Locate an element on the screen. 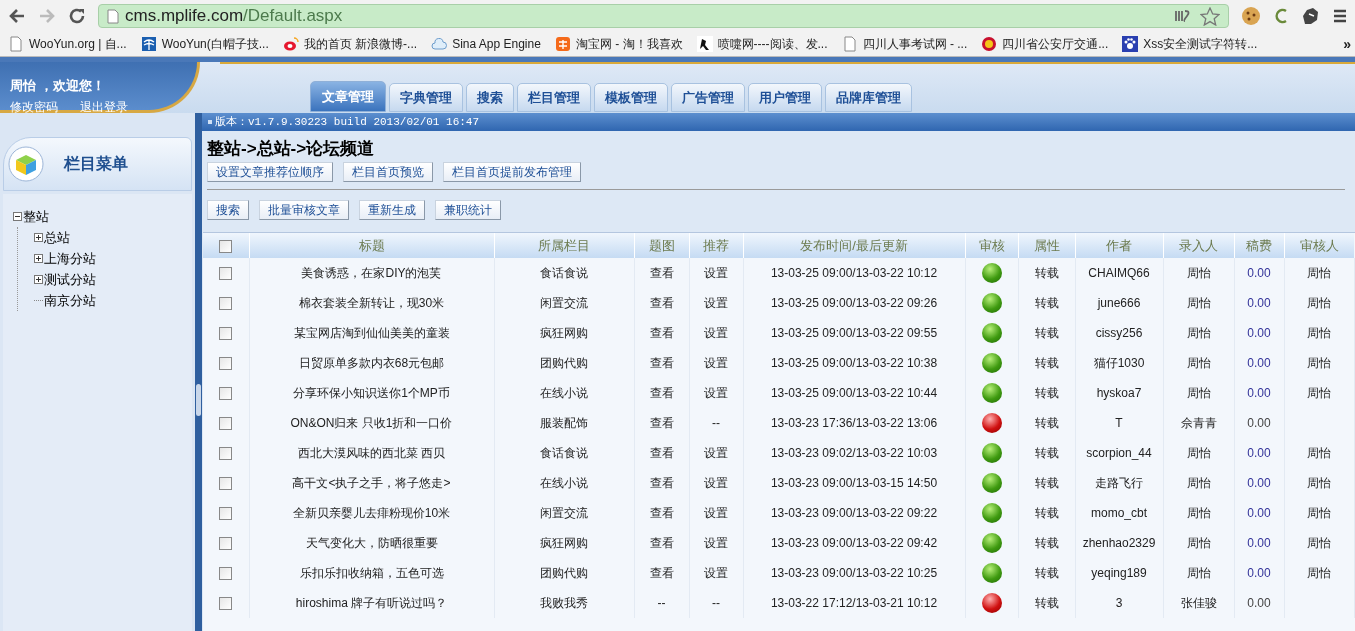 The height and width of the screenshot is (631, 1355). arc-icon is located at coordinates (1281, 16).